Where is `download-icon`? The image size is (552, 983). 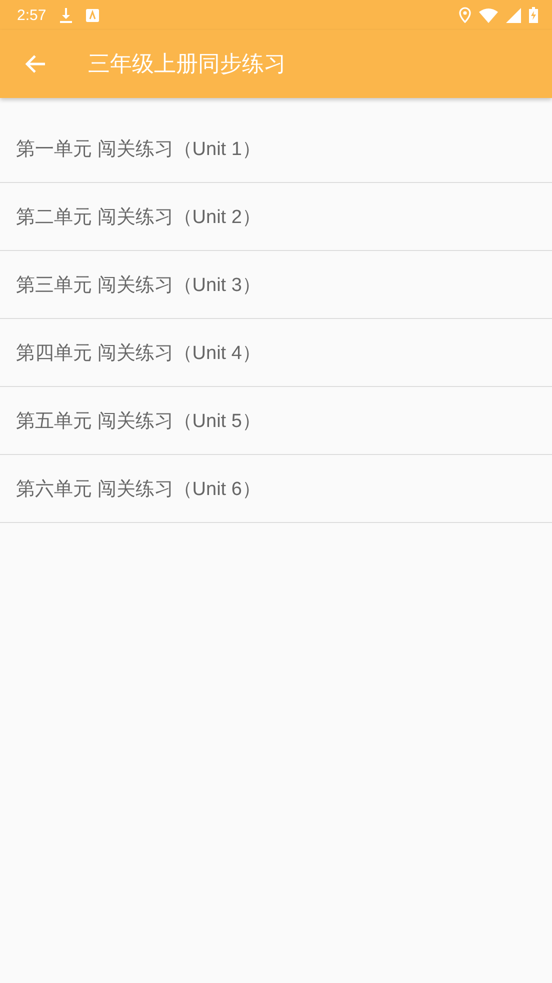
download-icon is located at coordinates (66, 15).